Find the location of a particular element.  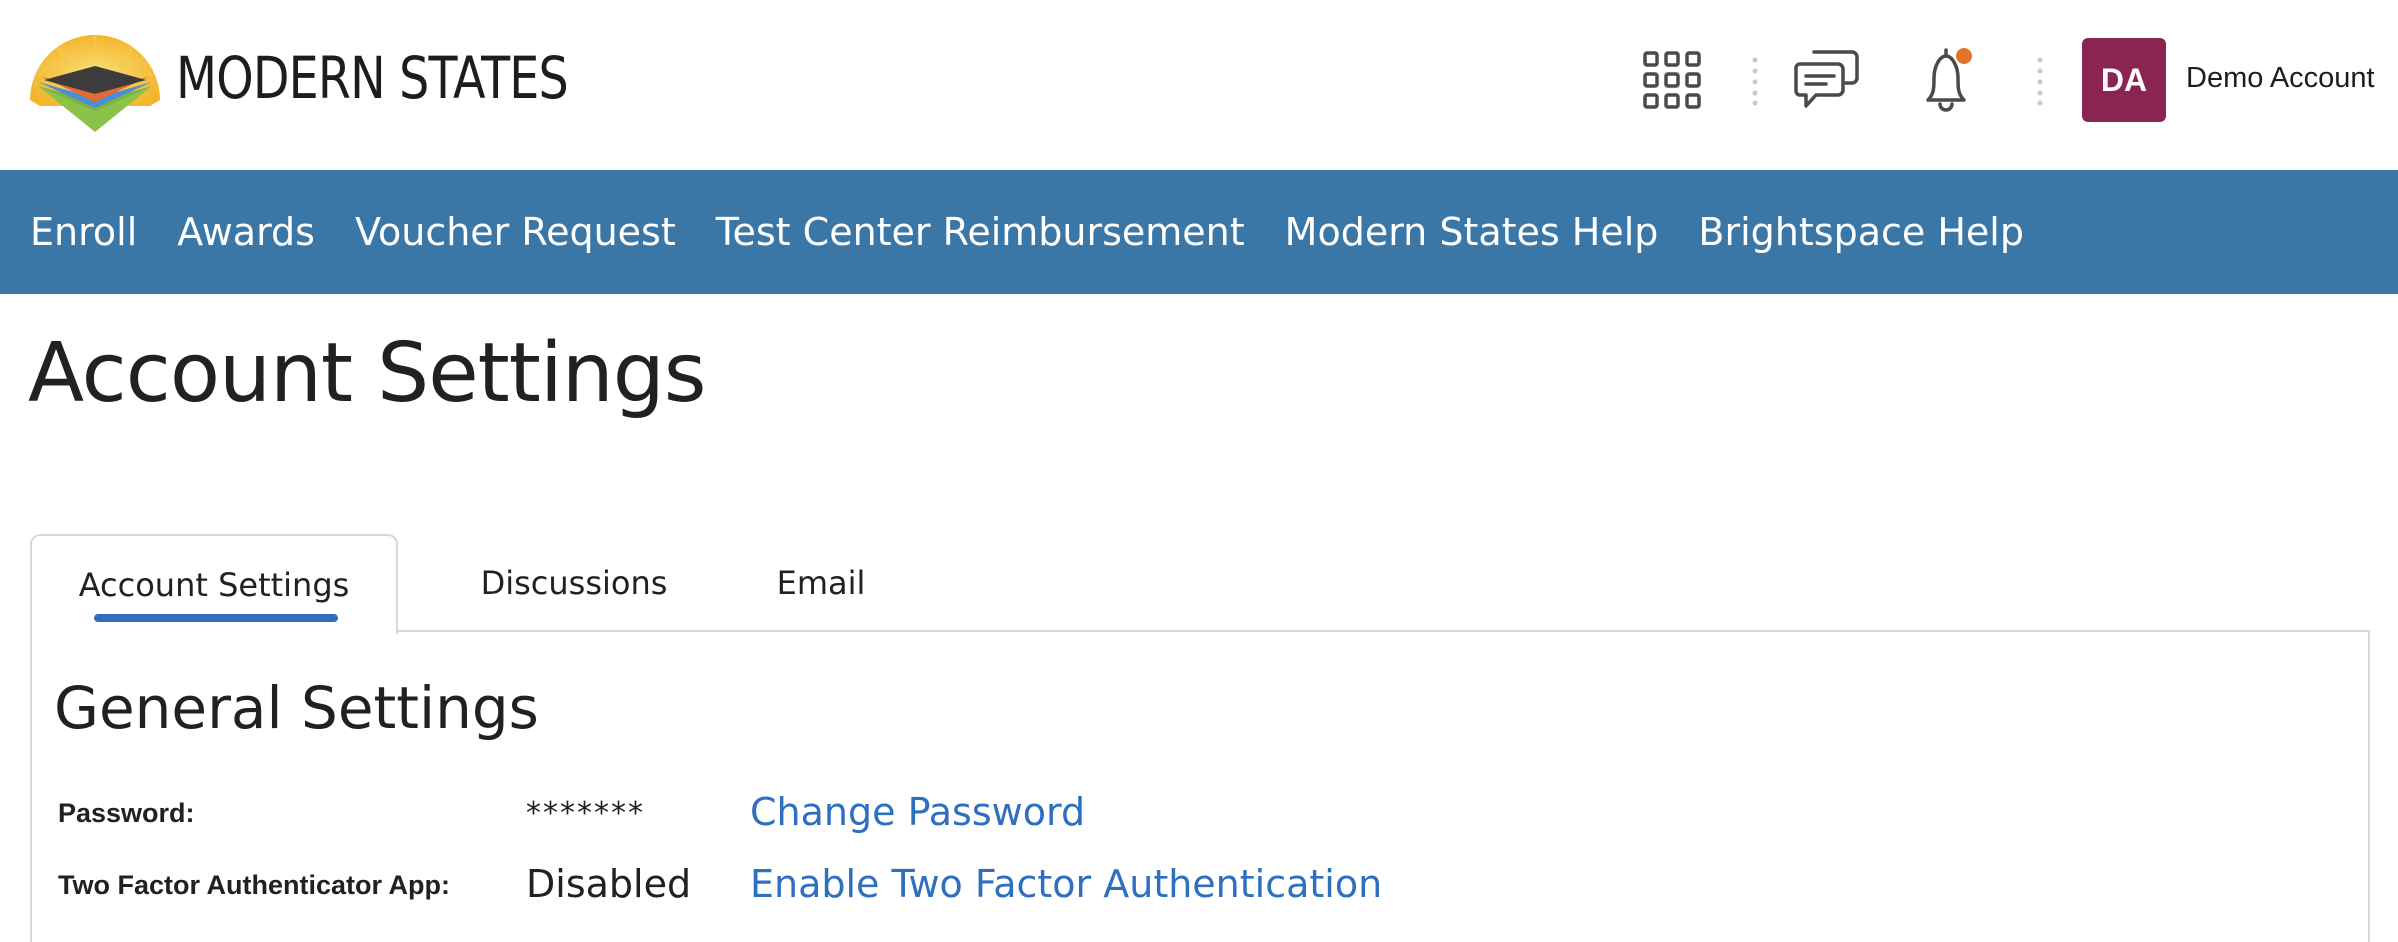

tab-discussions: Discussions is located at coordinates (574, 583).